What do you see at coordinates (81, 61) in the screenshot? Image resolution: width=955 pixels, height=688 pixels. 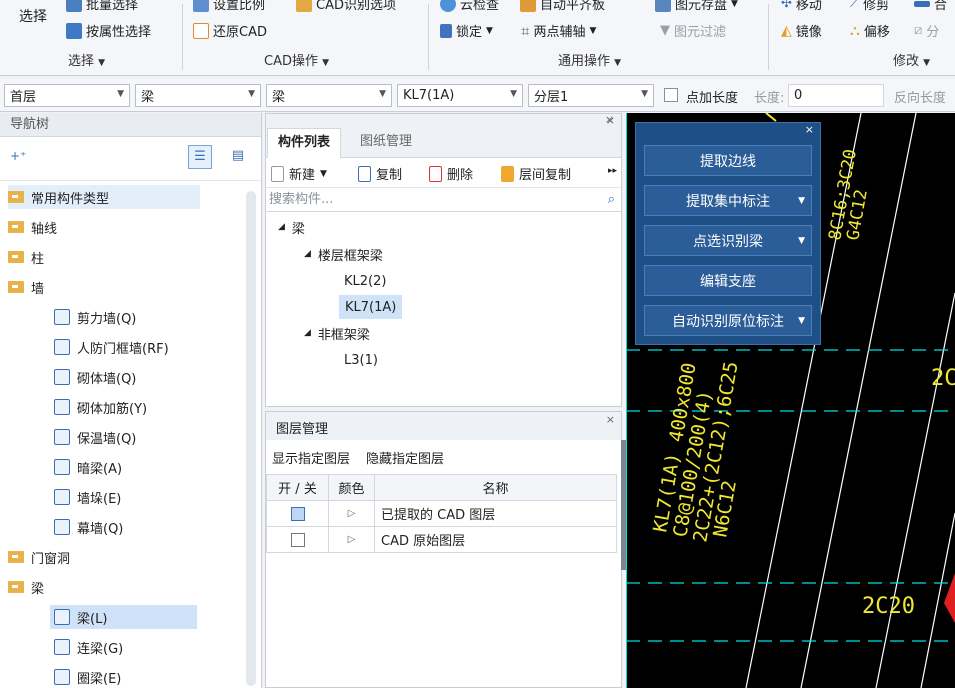 I see `select-group-text: 选择` at bounding box center [81, 61].